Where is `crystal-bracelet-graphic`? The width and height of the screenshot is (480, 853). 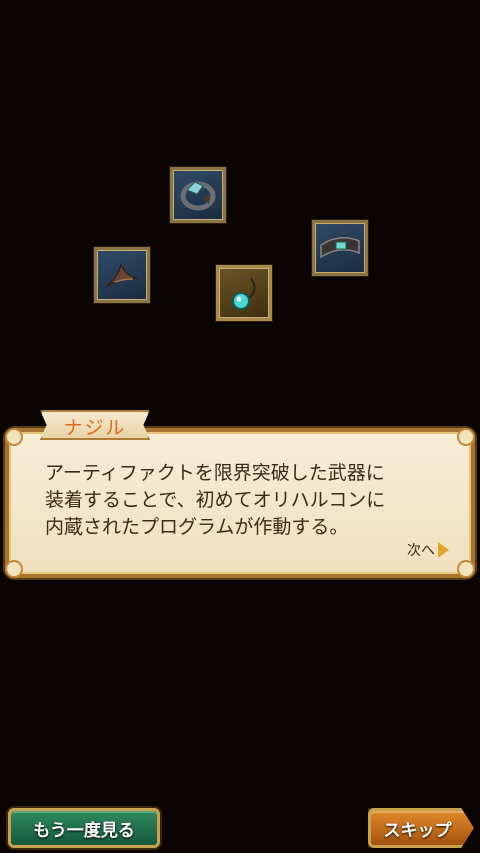
crystal-bracelet-graphic is located at coordinates (198, 196).